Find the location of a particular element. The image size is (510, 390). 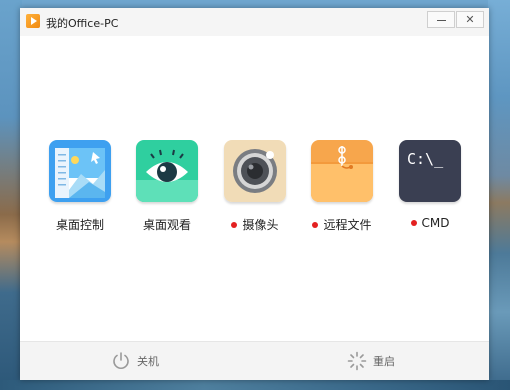

tile-camera: 摄像头 is located at coordinates (255, 186).